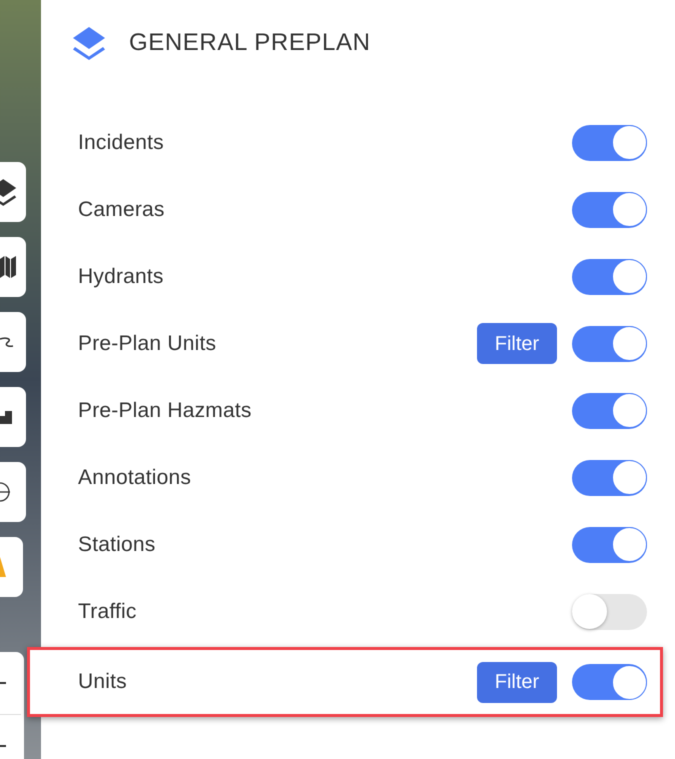  I want to click on route-icon, so click(7, 342).